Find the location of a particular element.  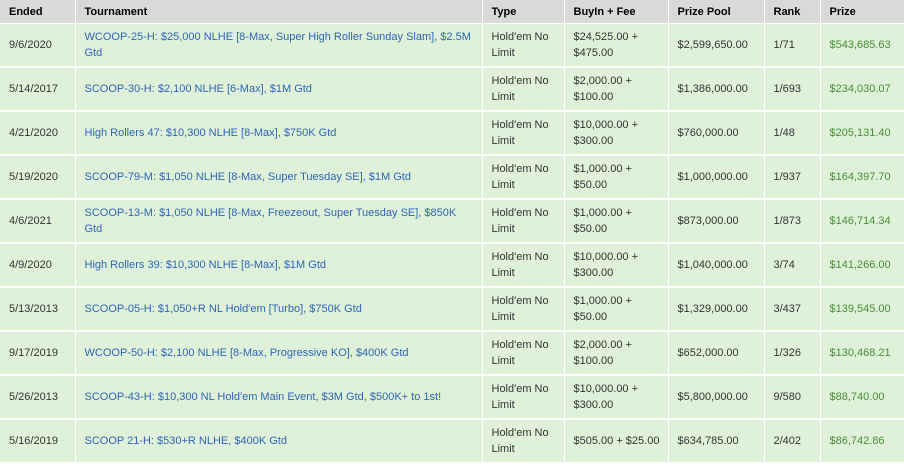

prize-pool-cell: $1,000,000.00 is located at coordinates (716, 177).